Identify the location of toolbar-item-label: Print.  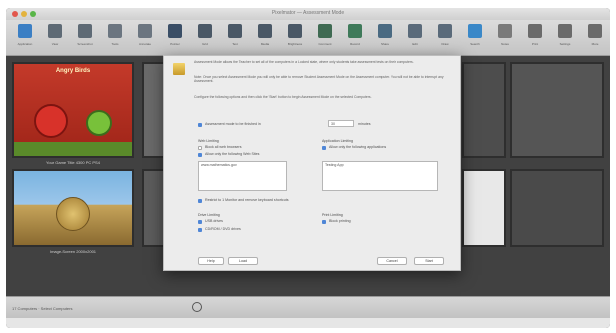
(535, 44).